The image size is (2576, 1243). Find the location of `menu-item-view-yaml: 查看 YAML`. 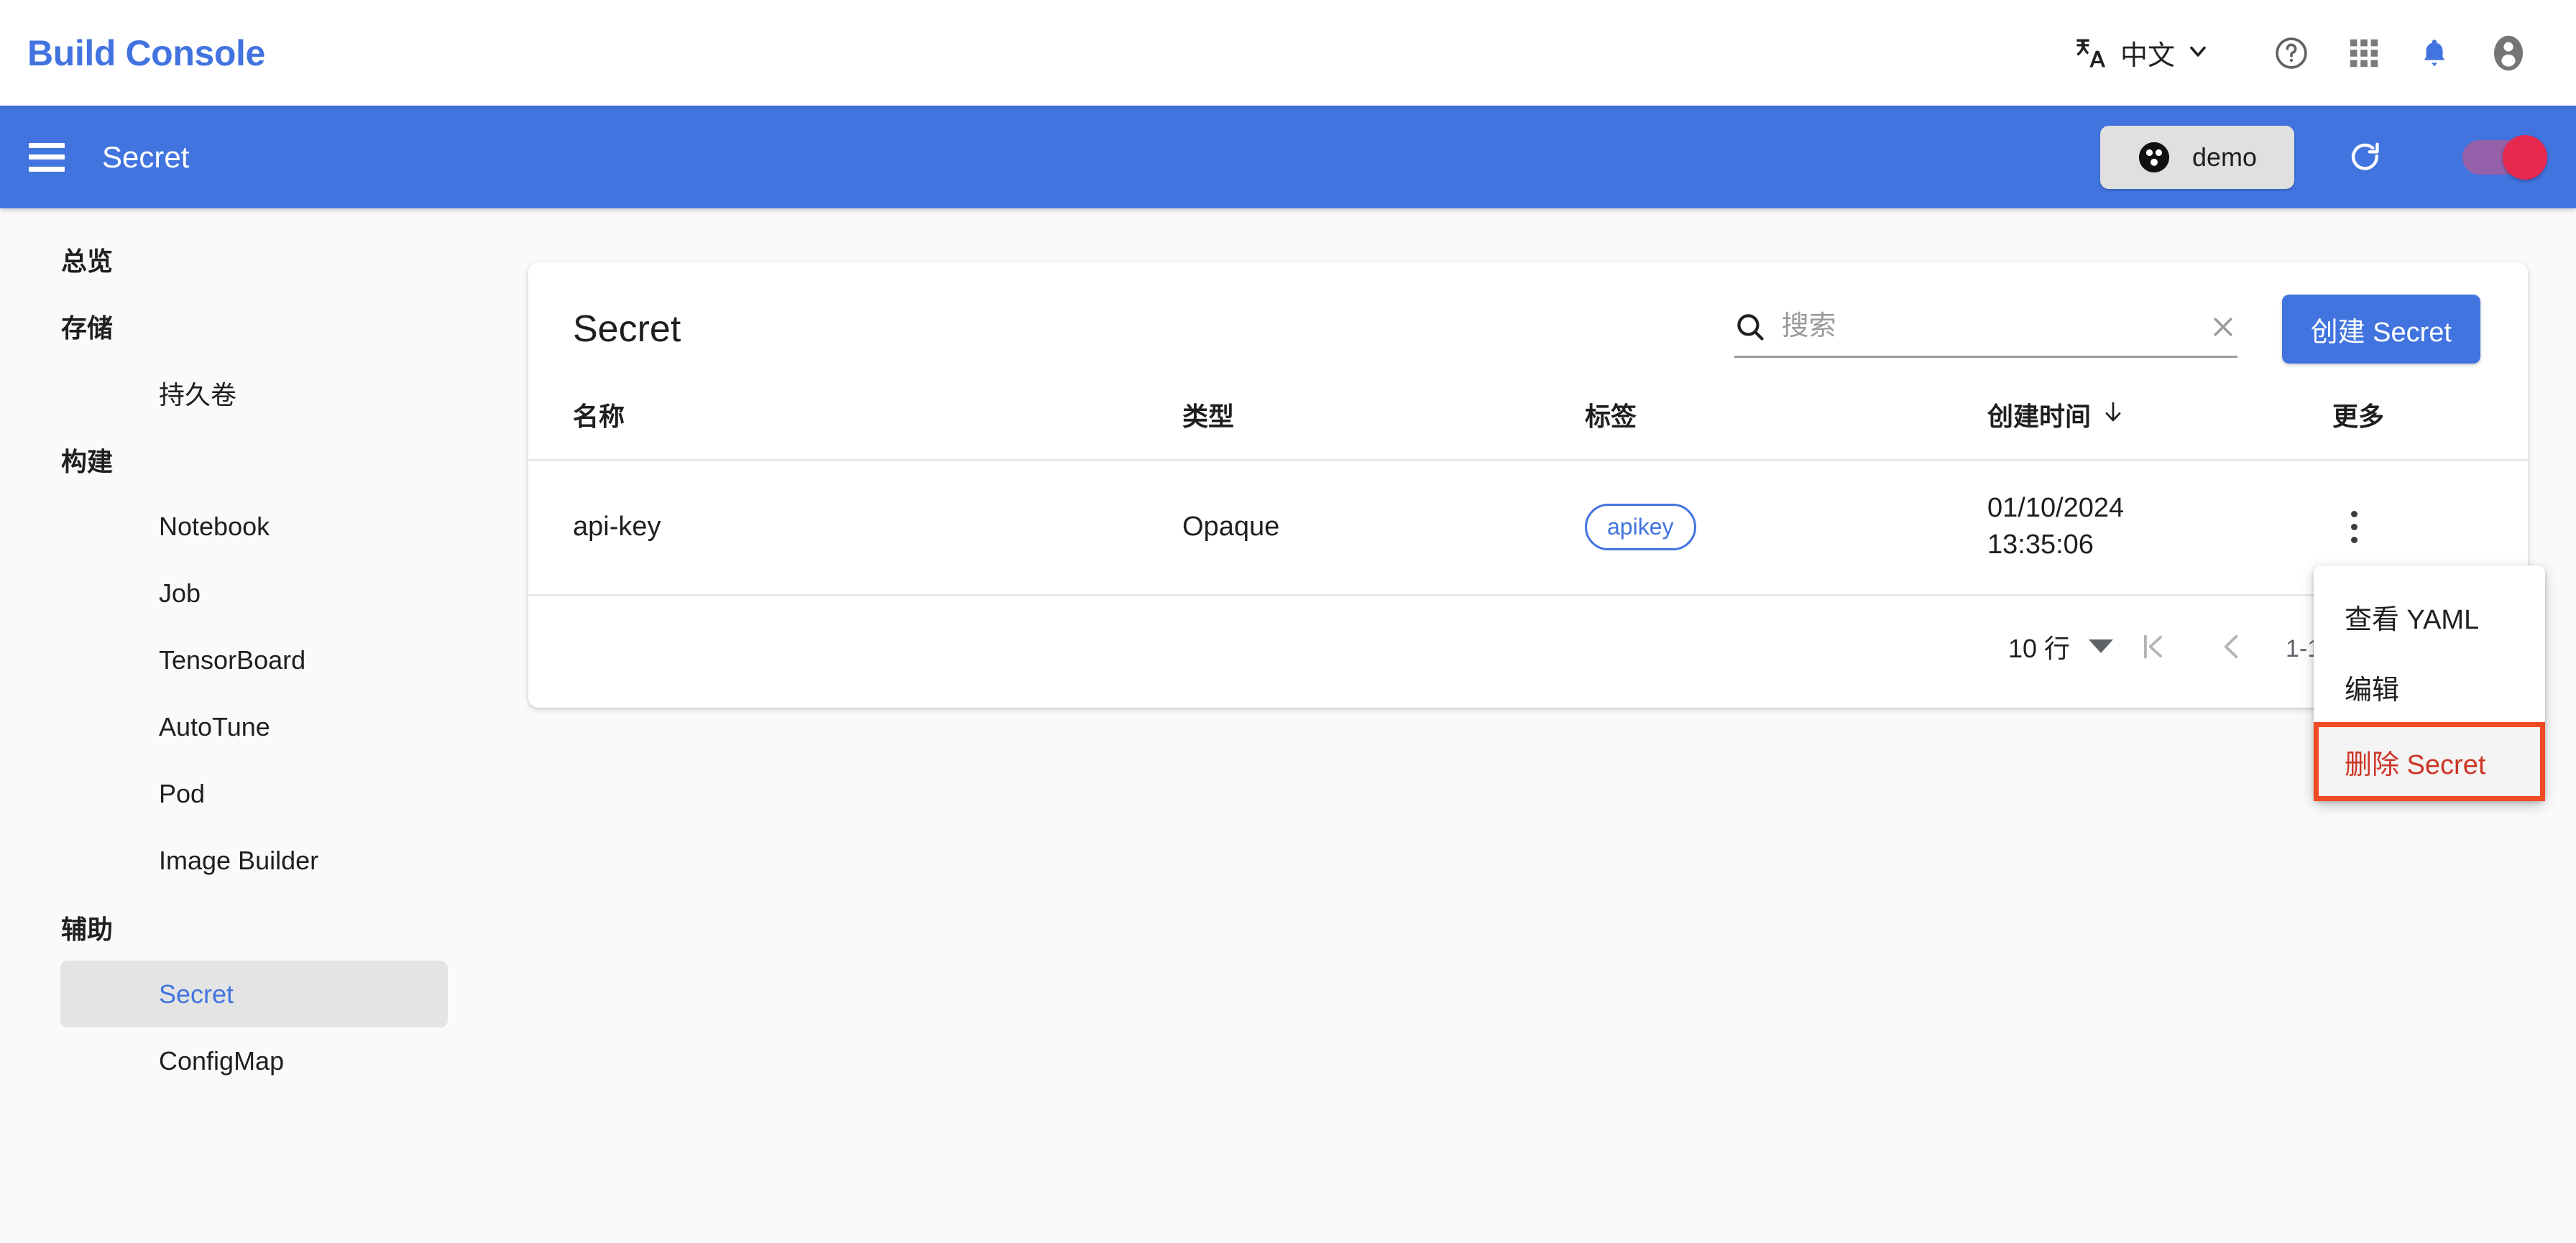

menu-item-view-yaml: 查看 YAML is located at coordinates (2429, 616).